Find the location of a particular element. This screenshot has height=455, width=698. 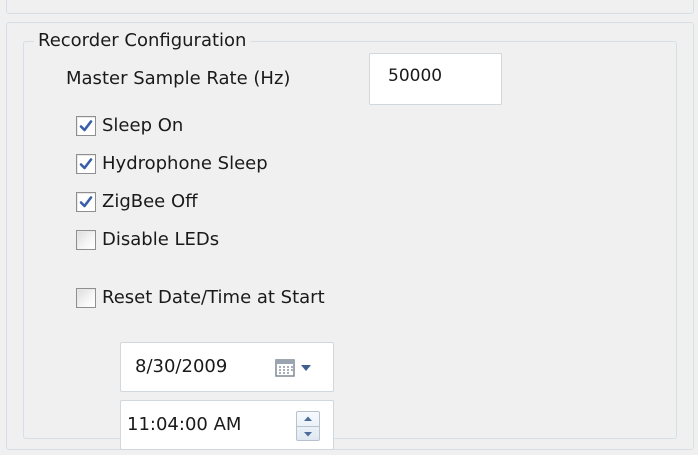

group-title: Recorder Configuration is located at coordinates (142, 41).